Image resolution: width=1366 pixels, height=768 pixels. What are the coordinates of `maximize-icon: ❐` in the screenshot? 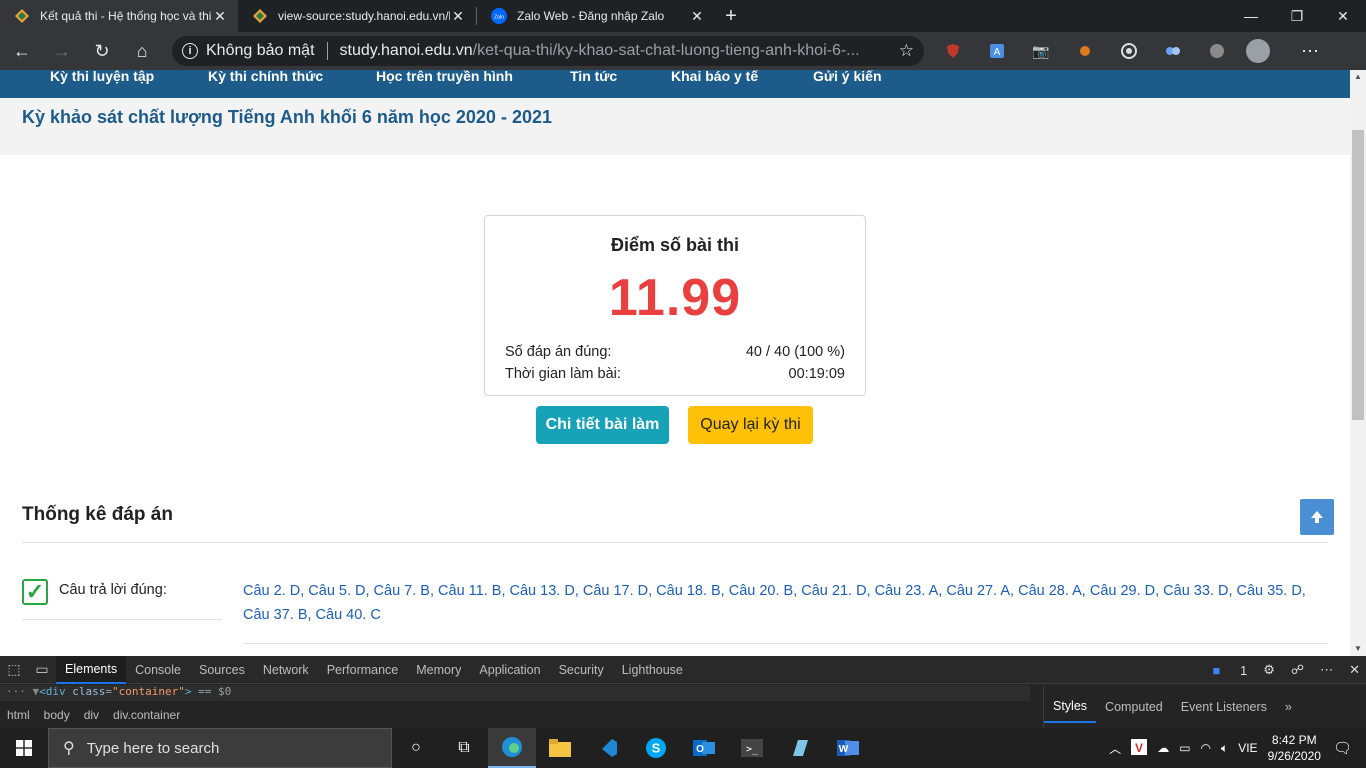 It's located at (1297, 16).